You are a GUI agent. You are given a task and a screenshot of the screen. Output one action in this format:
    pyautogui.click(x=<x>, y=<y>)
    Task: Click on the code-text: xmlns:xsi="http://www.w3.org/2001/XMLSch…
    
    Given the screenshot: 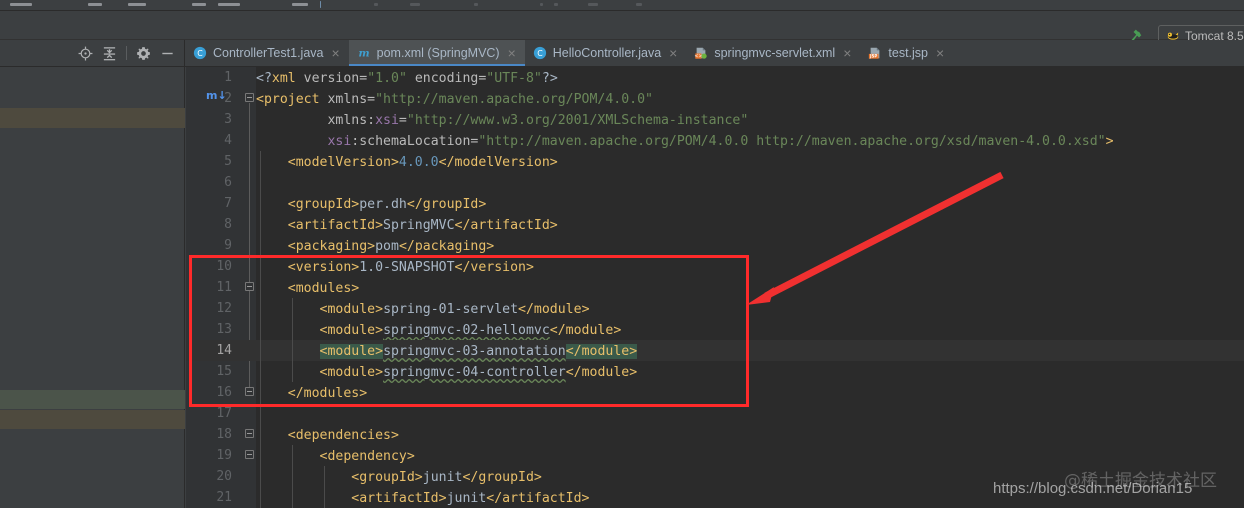 What is the action you would take?
    pyautogui.click(x=502, y=120)
    